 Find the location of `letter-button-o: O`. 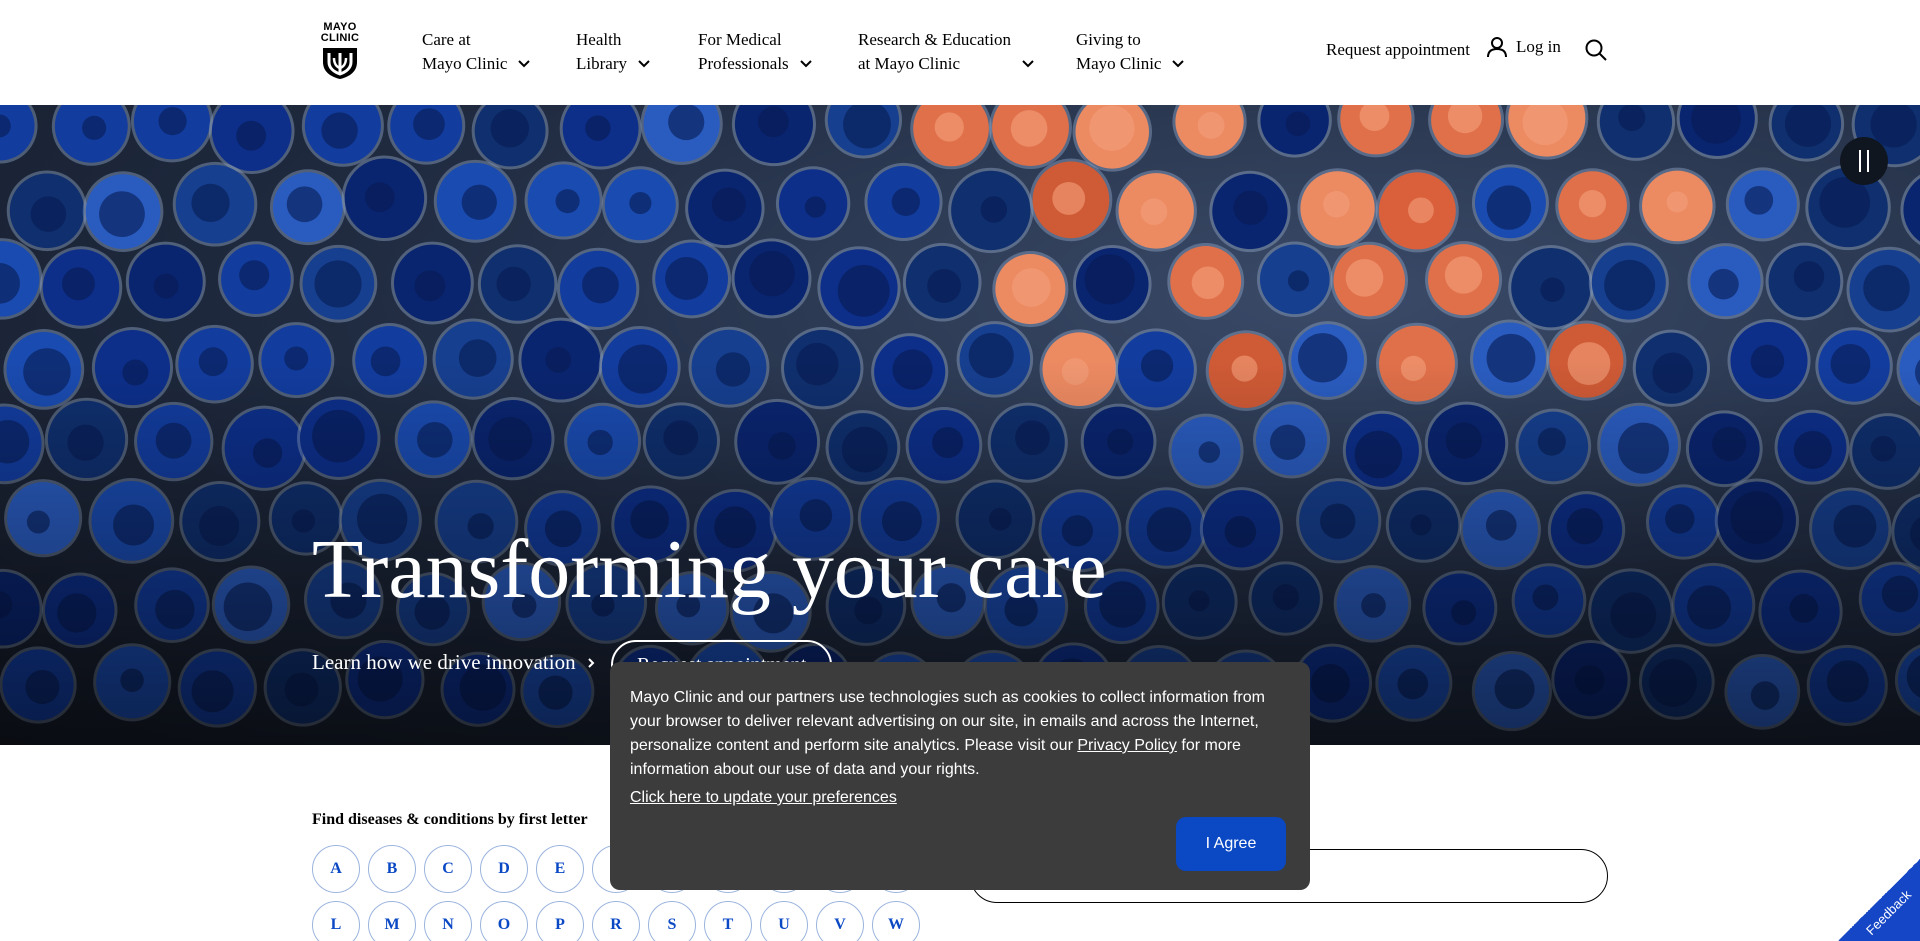

letter-button-o: O is located at coordinates (504, 921).